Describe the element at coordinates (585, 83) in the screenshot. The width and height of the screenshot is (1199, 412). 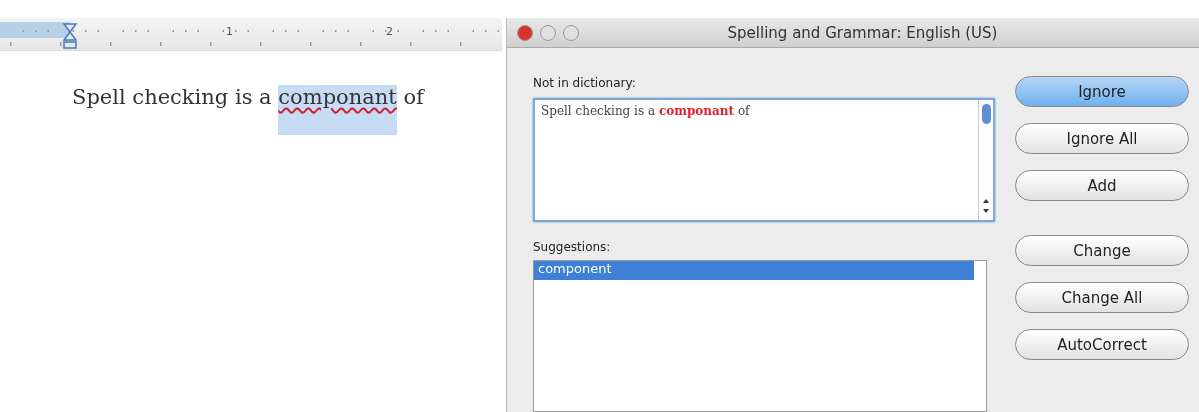
I see `field-label: Not in dictionary:` at that location.